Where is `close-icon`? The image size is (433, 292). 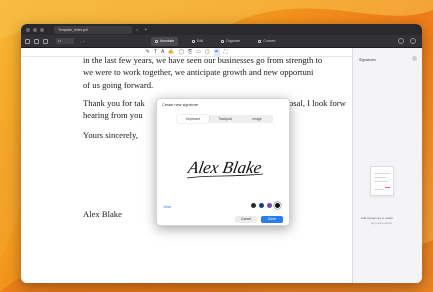 close-icon is located at coordinates (414, 58).